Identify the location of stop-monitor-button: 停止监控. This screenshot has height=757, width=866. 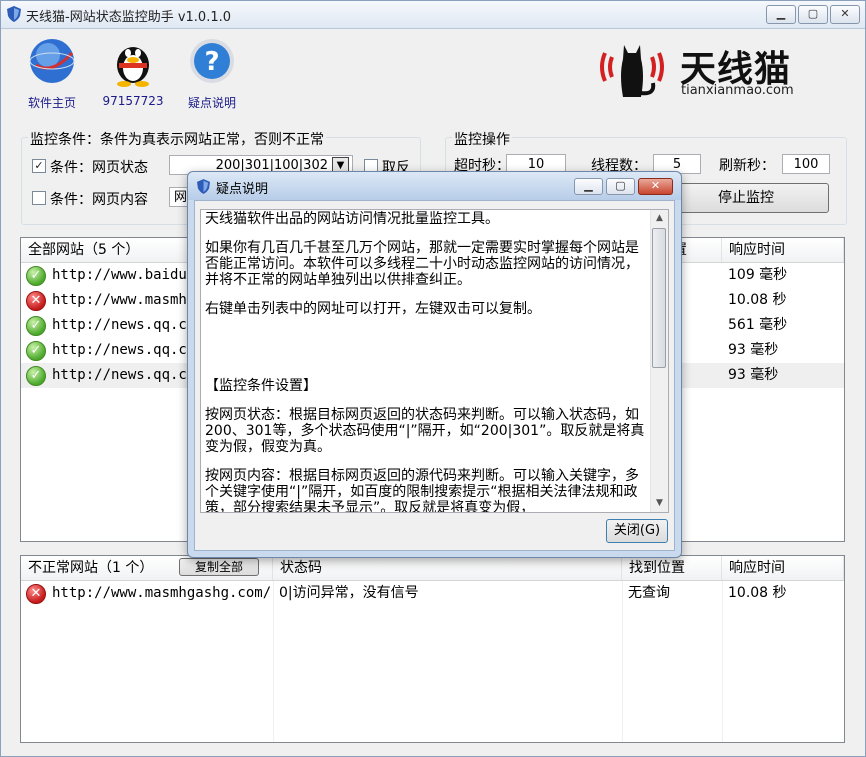
(746, 198).